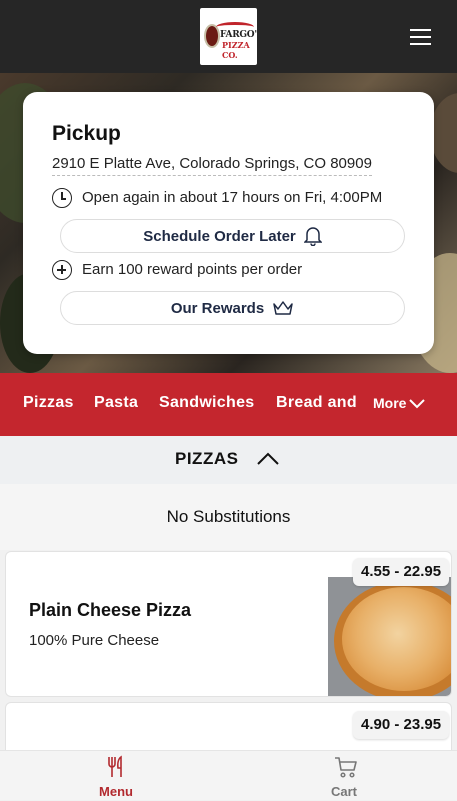  What do you see at coordinates (236, 50) in the screenshot?
I see `logo-text-line2: PIZZA CO.` at bounding box center [236, 50].